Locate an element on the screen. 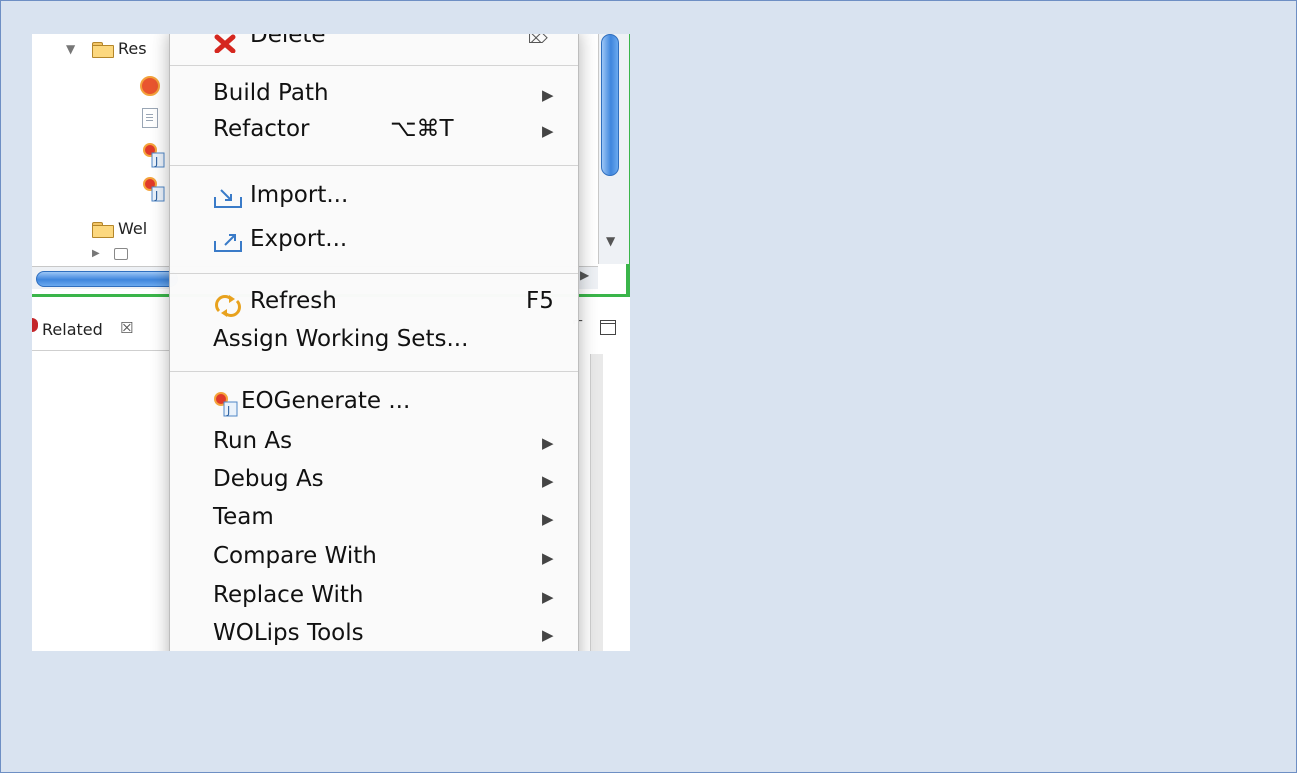  collapse-triangle-icon: ▶ is located at coordinates (96, 253).